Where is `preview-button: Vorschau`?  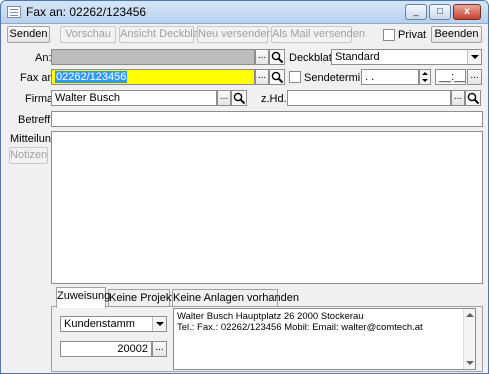
preview-button: Vorschau is located at coordinates (88, 34).